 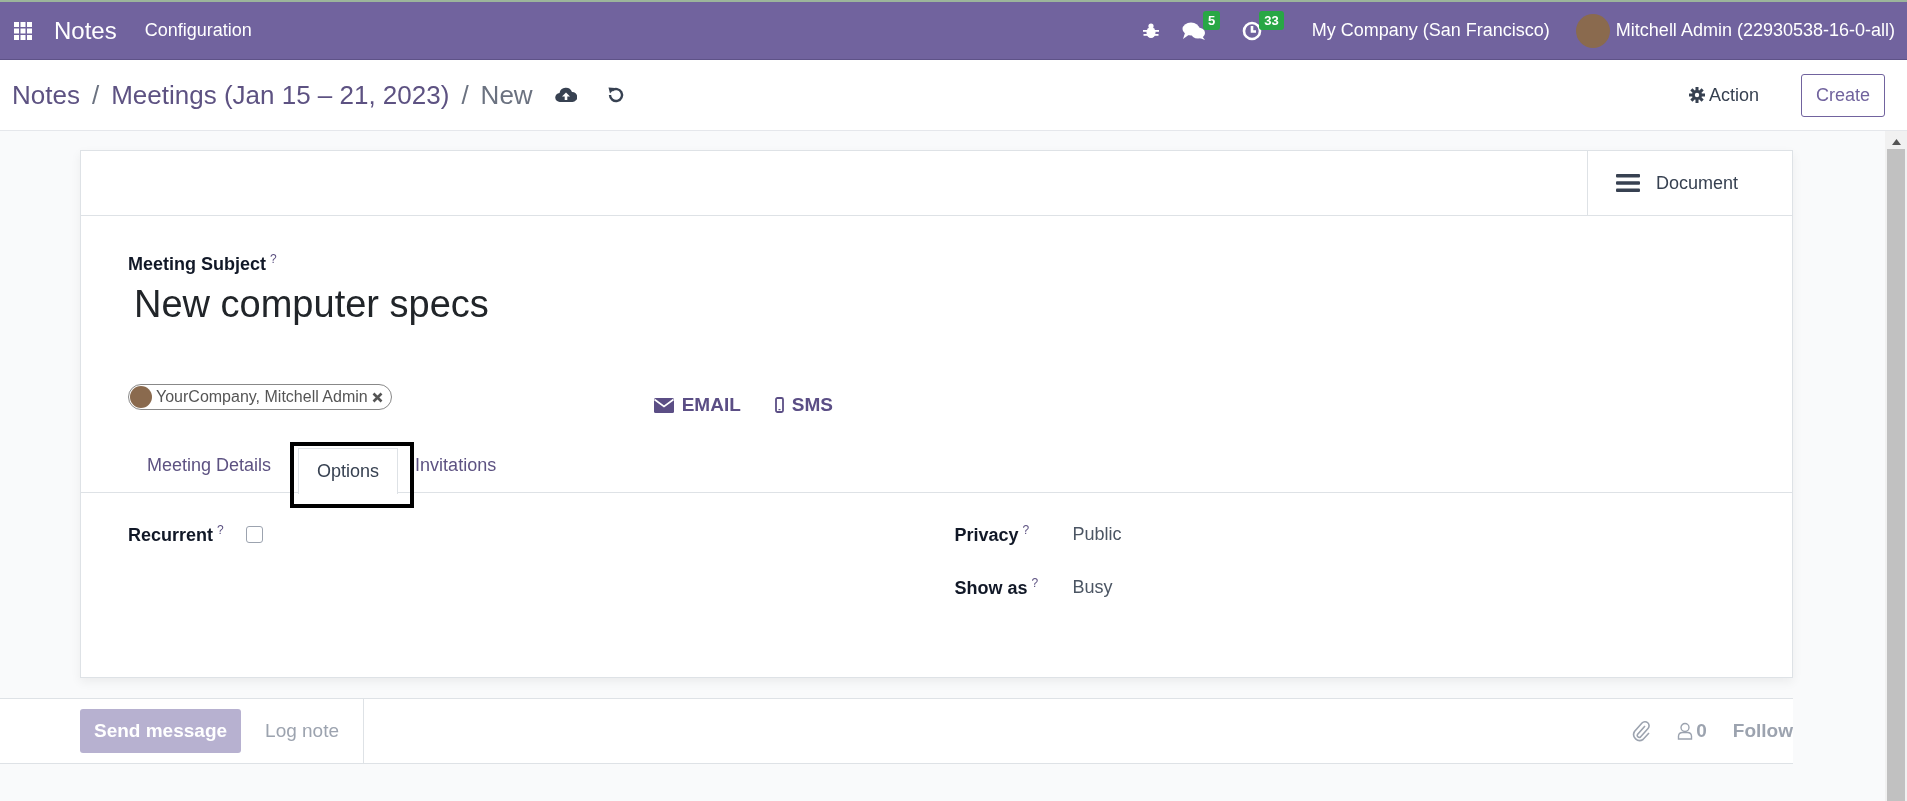 What do you see at coordinates (1685, 731) in the screenshot?
I see `person-icon` at bounding box center [1685, 731].